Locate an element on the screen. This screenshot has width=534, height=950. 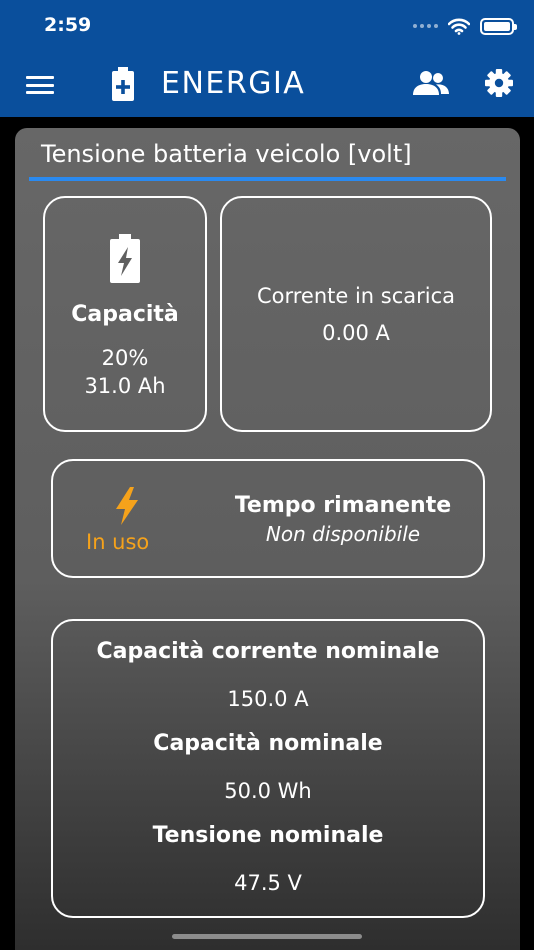
nominal-voltage-value: 47.5 V is located at coordinates (268, 883).